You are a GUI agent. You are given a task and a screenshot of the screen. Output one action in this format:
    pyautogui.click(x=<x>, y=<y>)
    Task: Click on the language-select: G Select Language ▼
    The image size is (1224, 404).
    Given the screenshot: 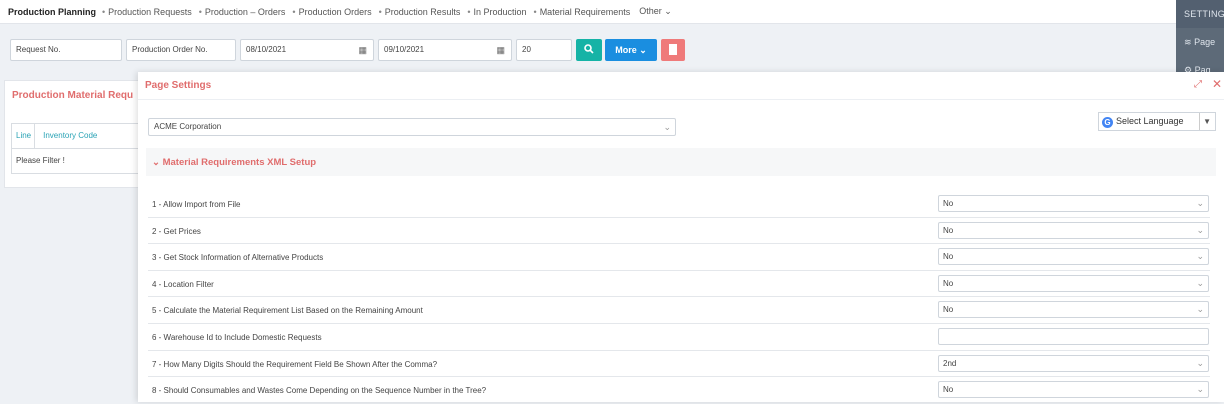 What is the action you would take?
    pyautogui.click(x=1157, y=121)
    